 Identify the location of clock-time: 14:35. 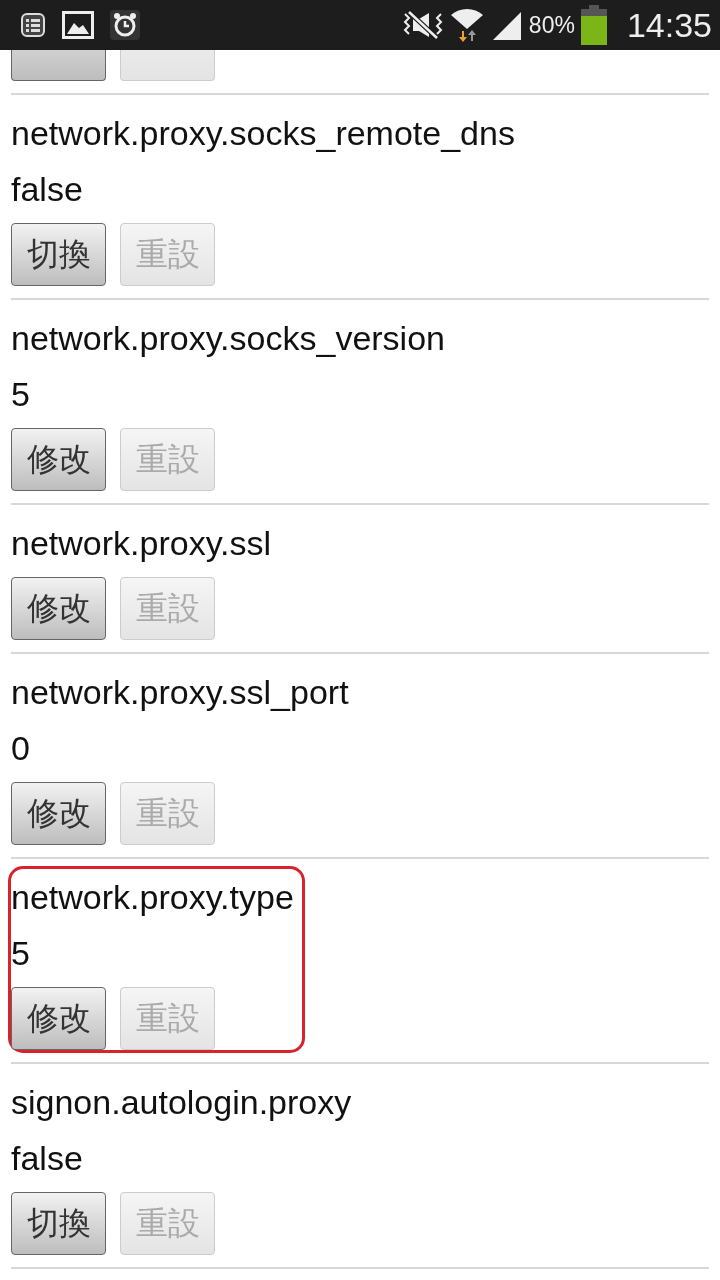
(669, 25).